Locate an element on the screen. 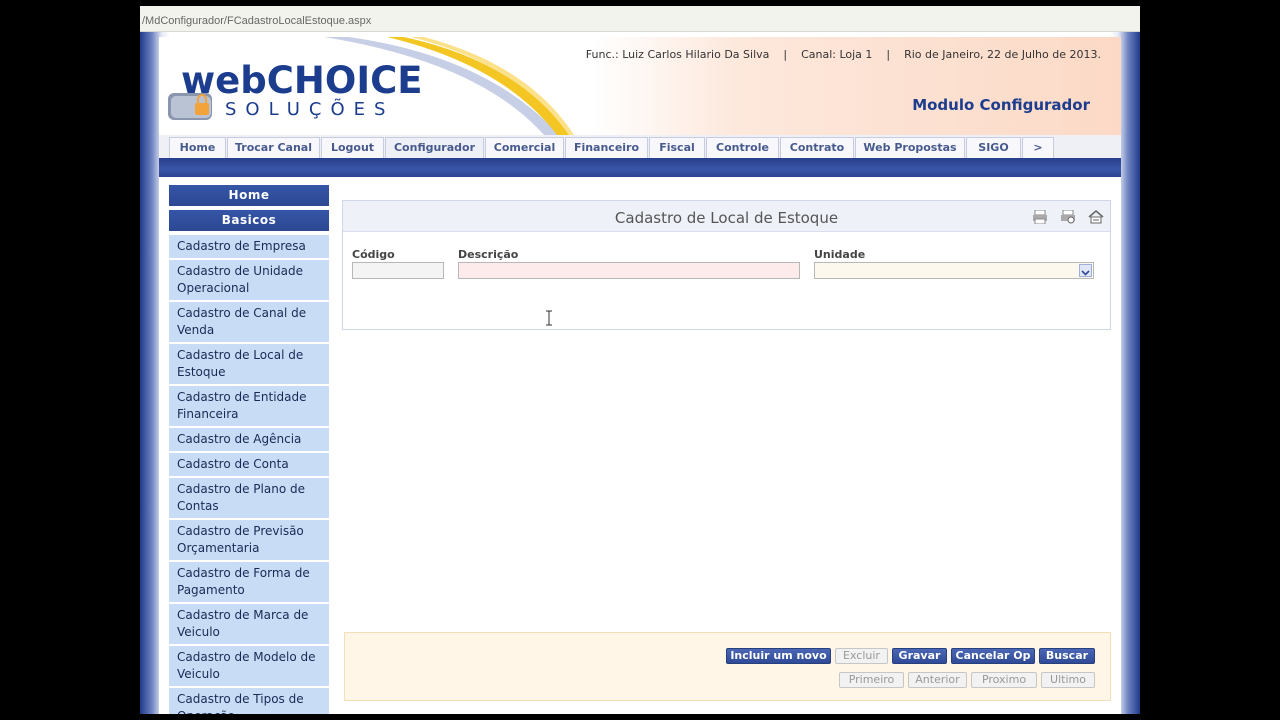 The width and height of the screenshot is (1280, 720). ultimo-button: Ultimo is located at coordinates (1068, 680).